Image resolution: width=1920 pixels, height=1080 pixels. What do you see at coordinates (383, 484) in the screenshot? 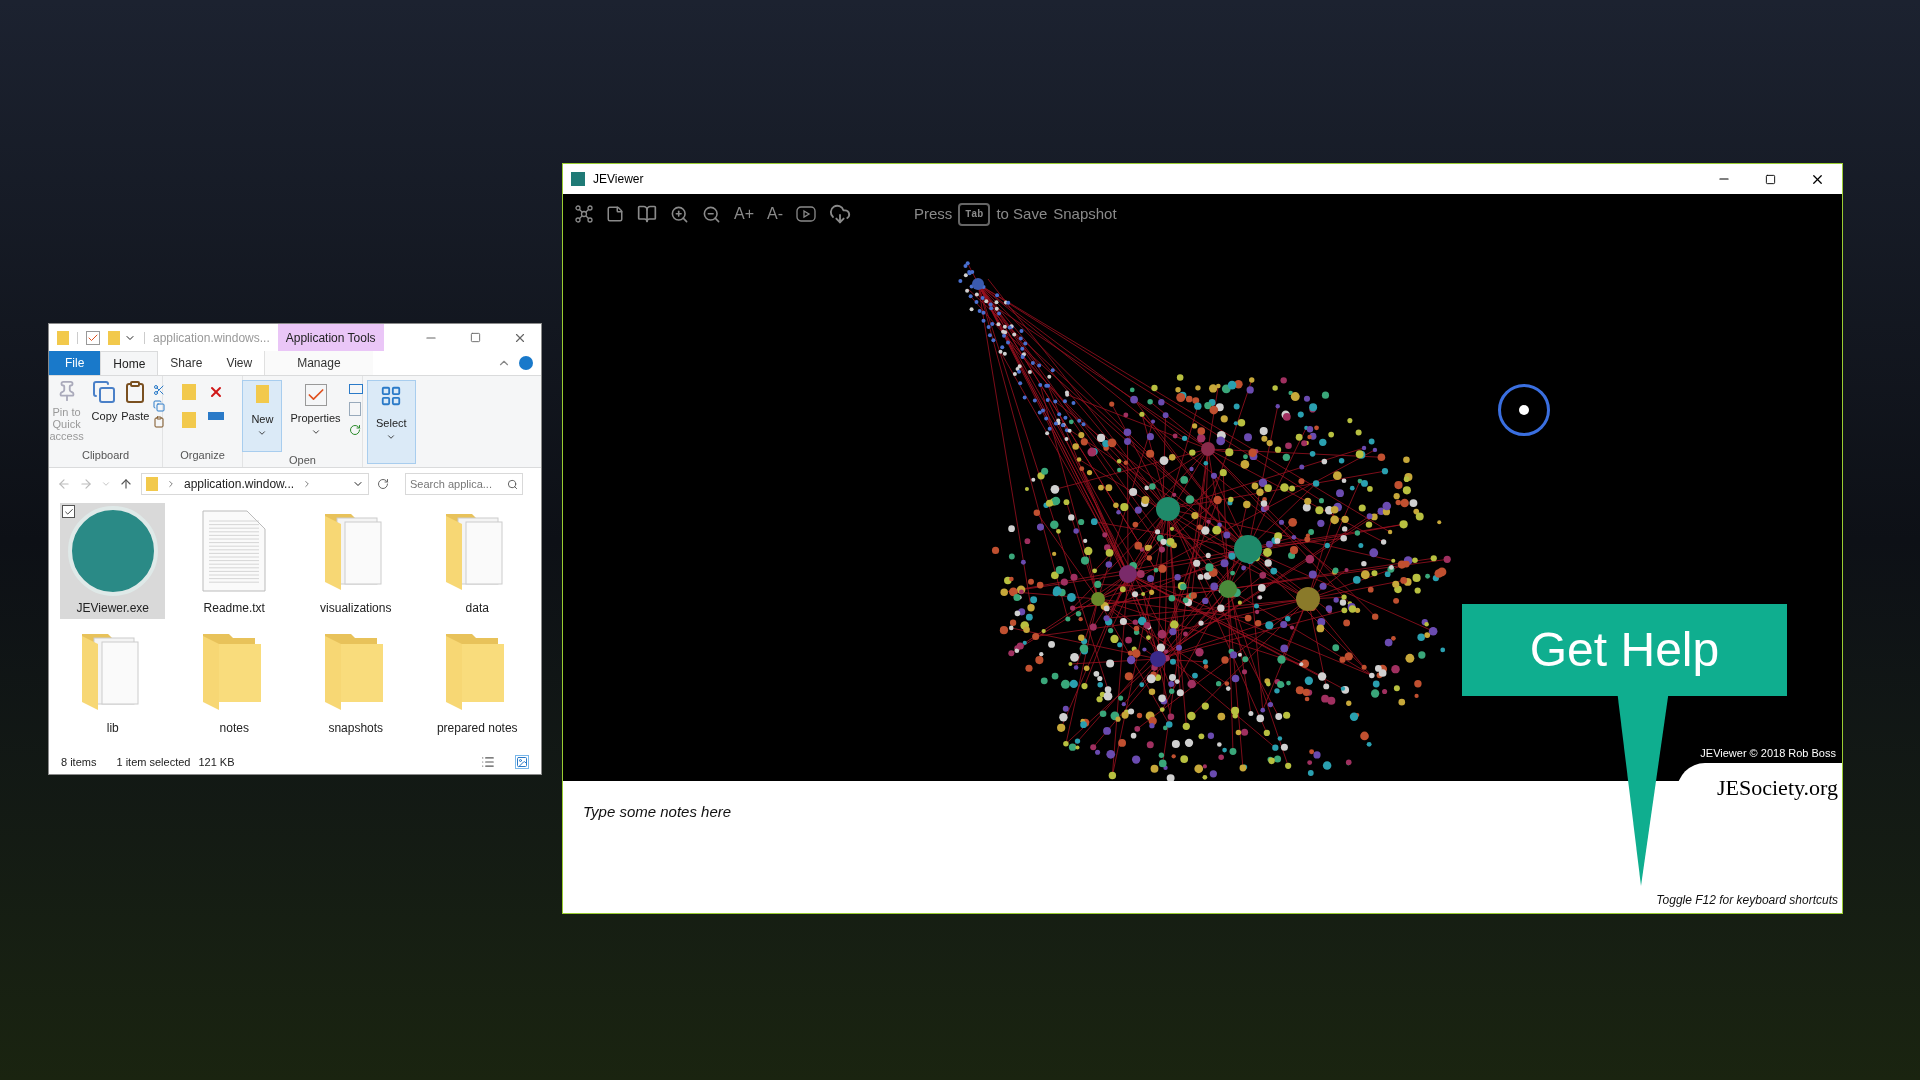
I see `refresh-icon` at bounding box center [383, 484].